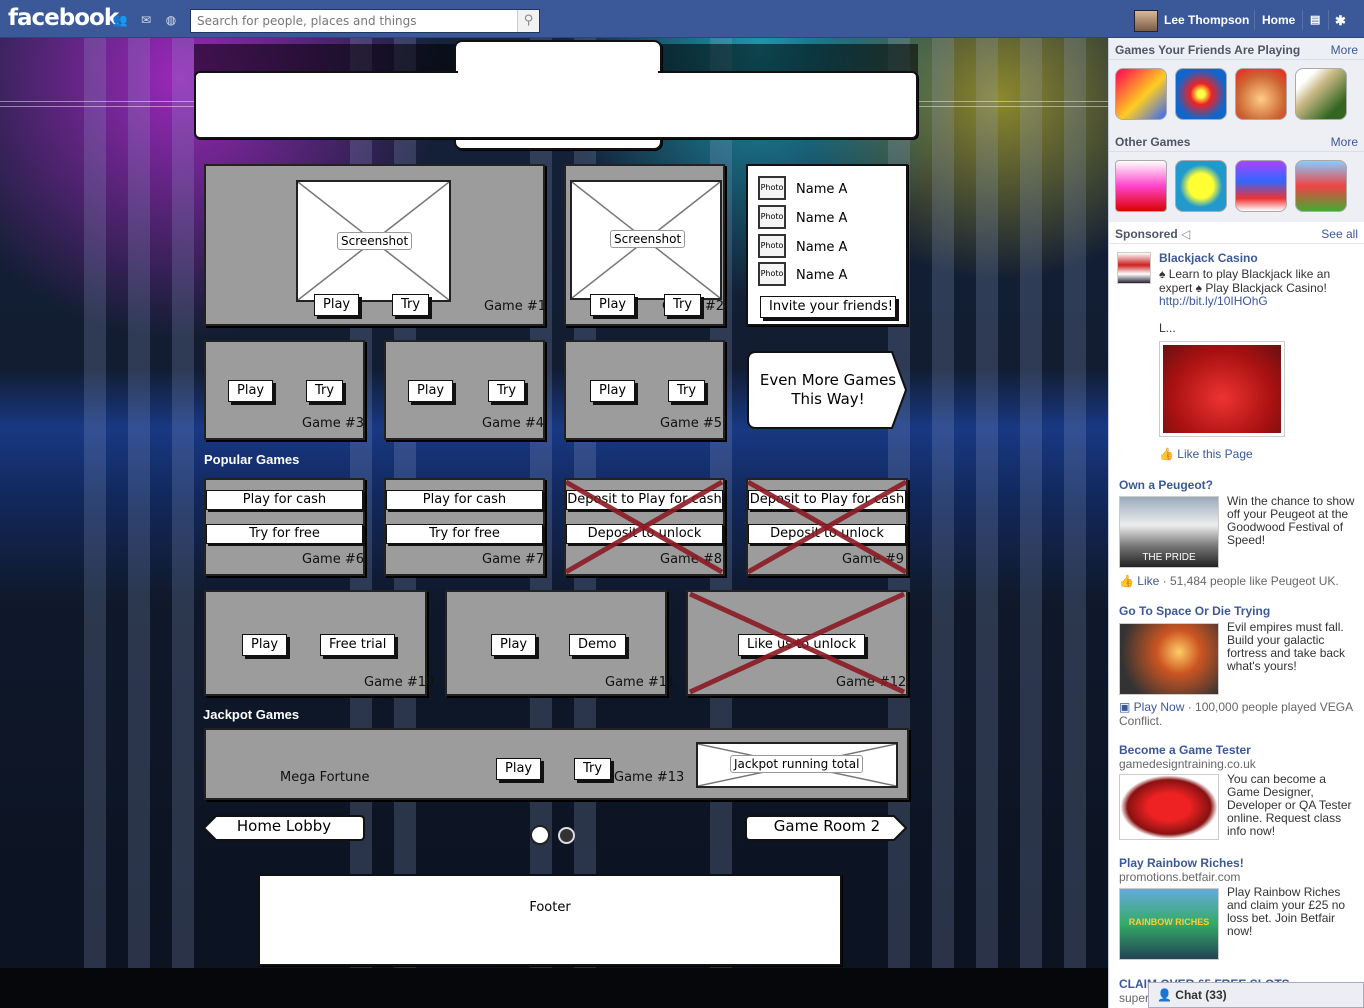  What do you see at coordinates (597, 645) in the screenshot?
I see `demo-button: Demo` at bounding box center [597, 645].